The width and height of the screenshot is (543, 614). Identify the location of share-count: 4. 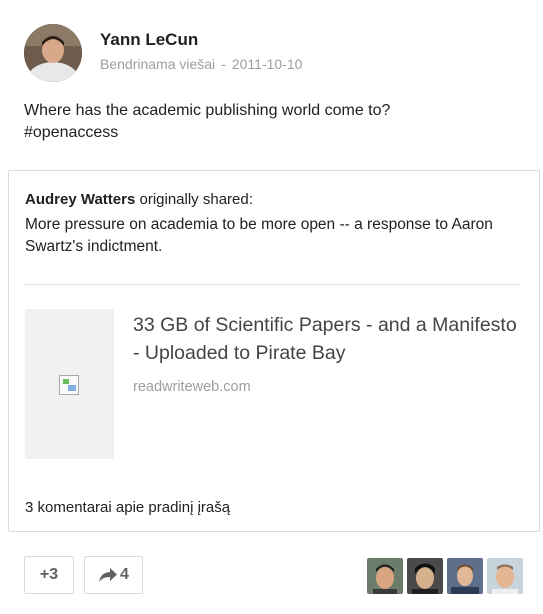
(124, 574).